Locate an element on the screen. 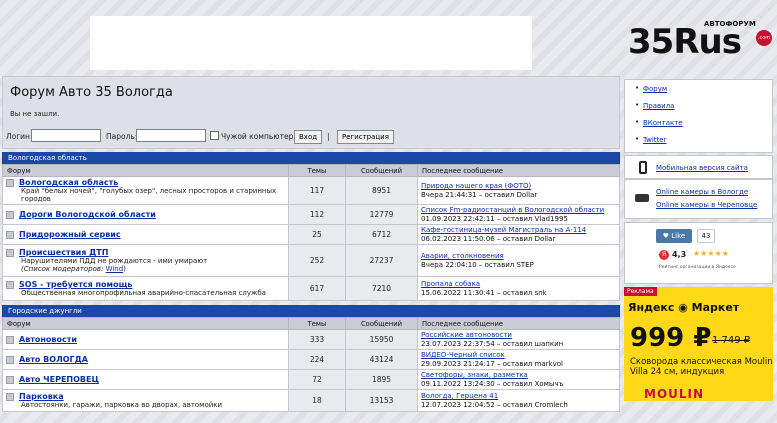  last-post-date: Вчера 22:04:10 – оставил STEP is located at coordinates (477, 264).